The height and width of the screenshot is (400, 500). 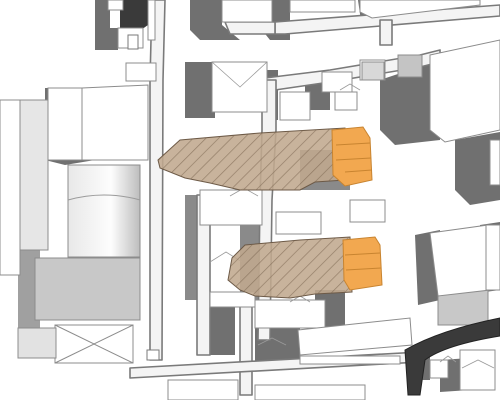 What do you see at coordinates (203, 389) in the screenshot?
I see `building-bottom-center` at bounding box center [203, 389].